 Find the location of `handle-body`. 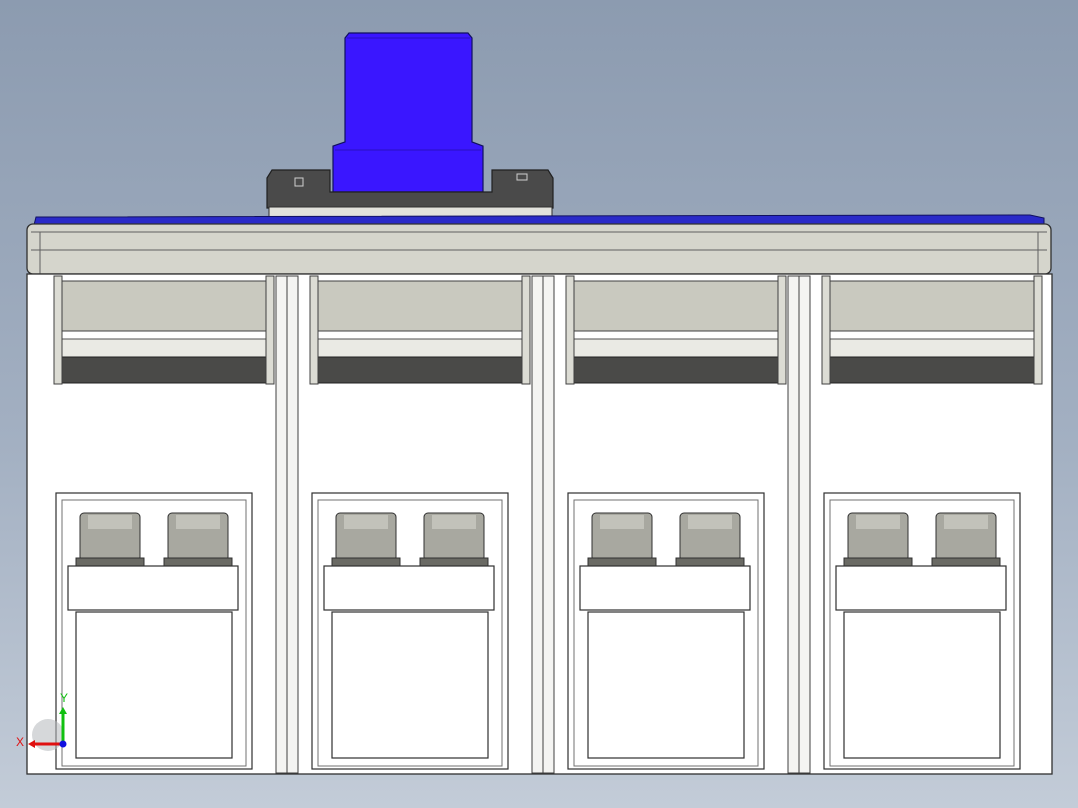

handle-body is located at coordinates (408, 112).